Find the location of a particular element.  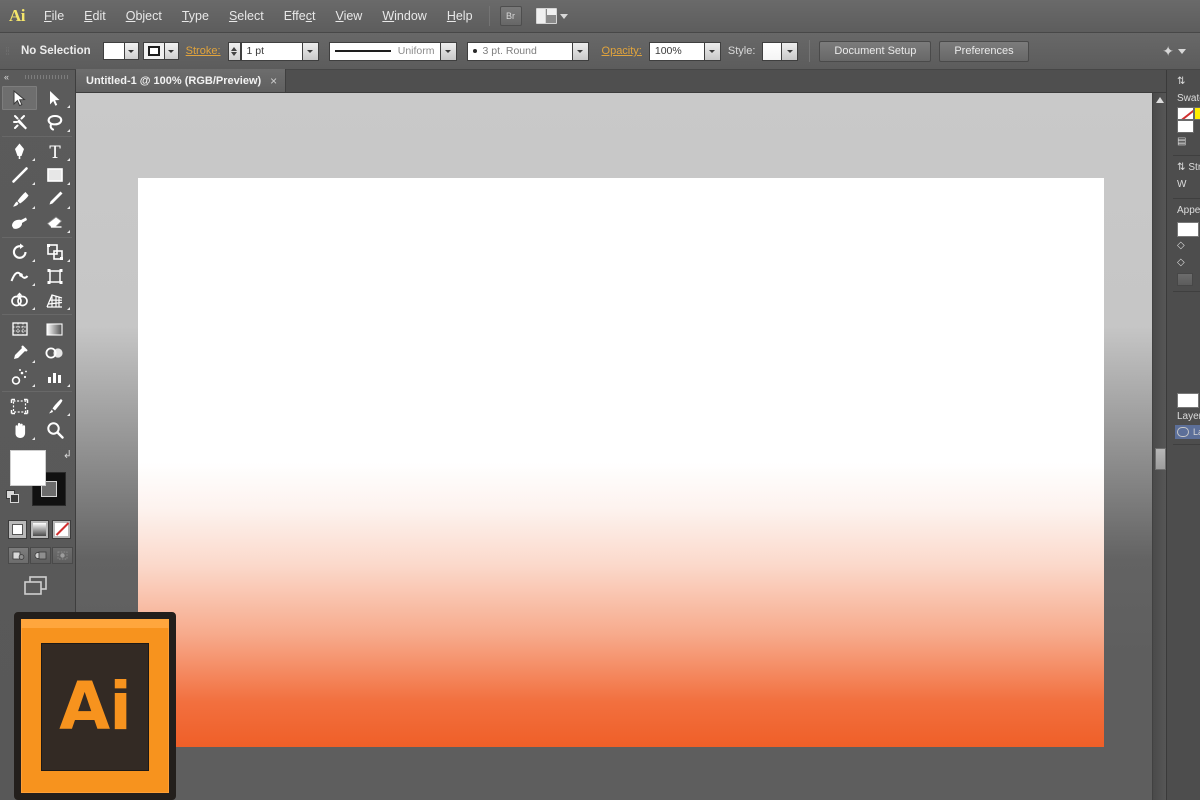

tool-gradient is located at coordinates (54, 329).